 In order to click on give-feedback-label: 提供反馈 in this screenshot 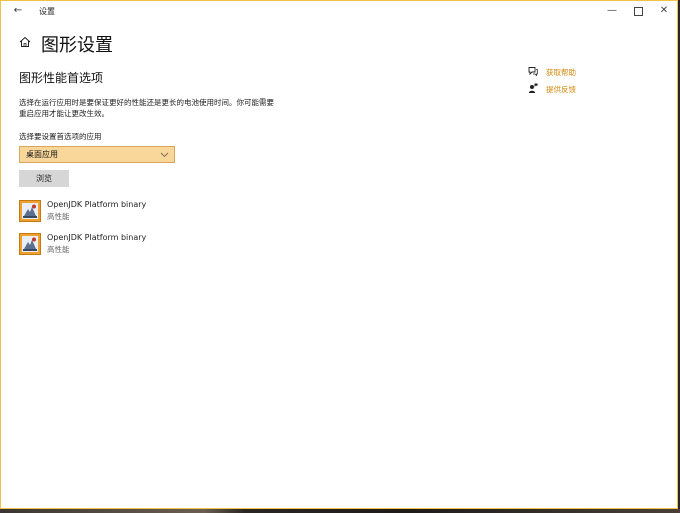, I will do `click(561, 89)`.